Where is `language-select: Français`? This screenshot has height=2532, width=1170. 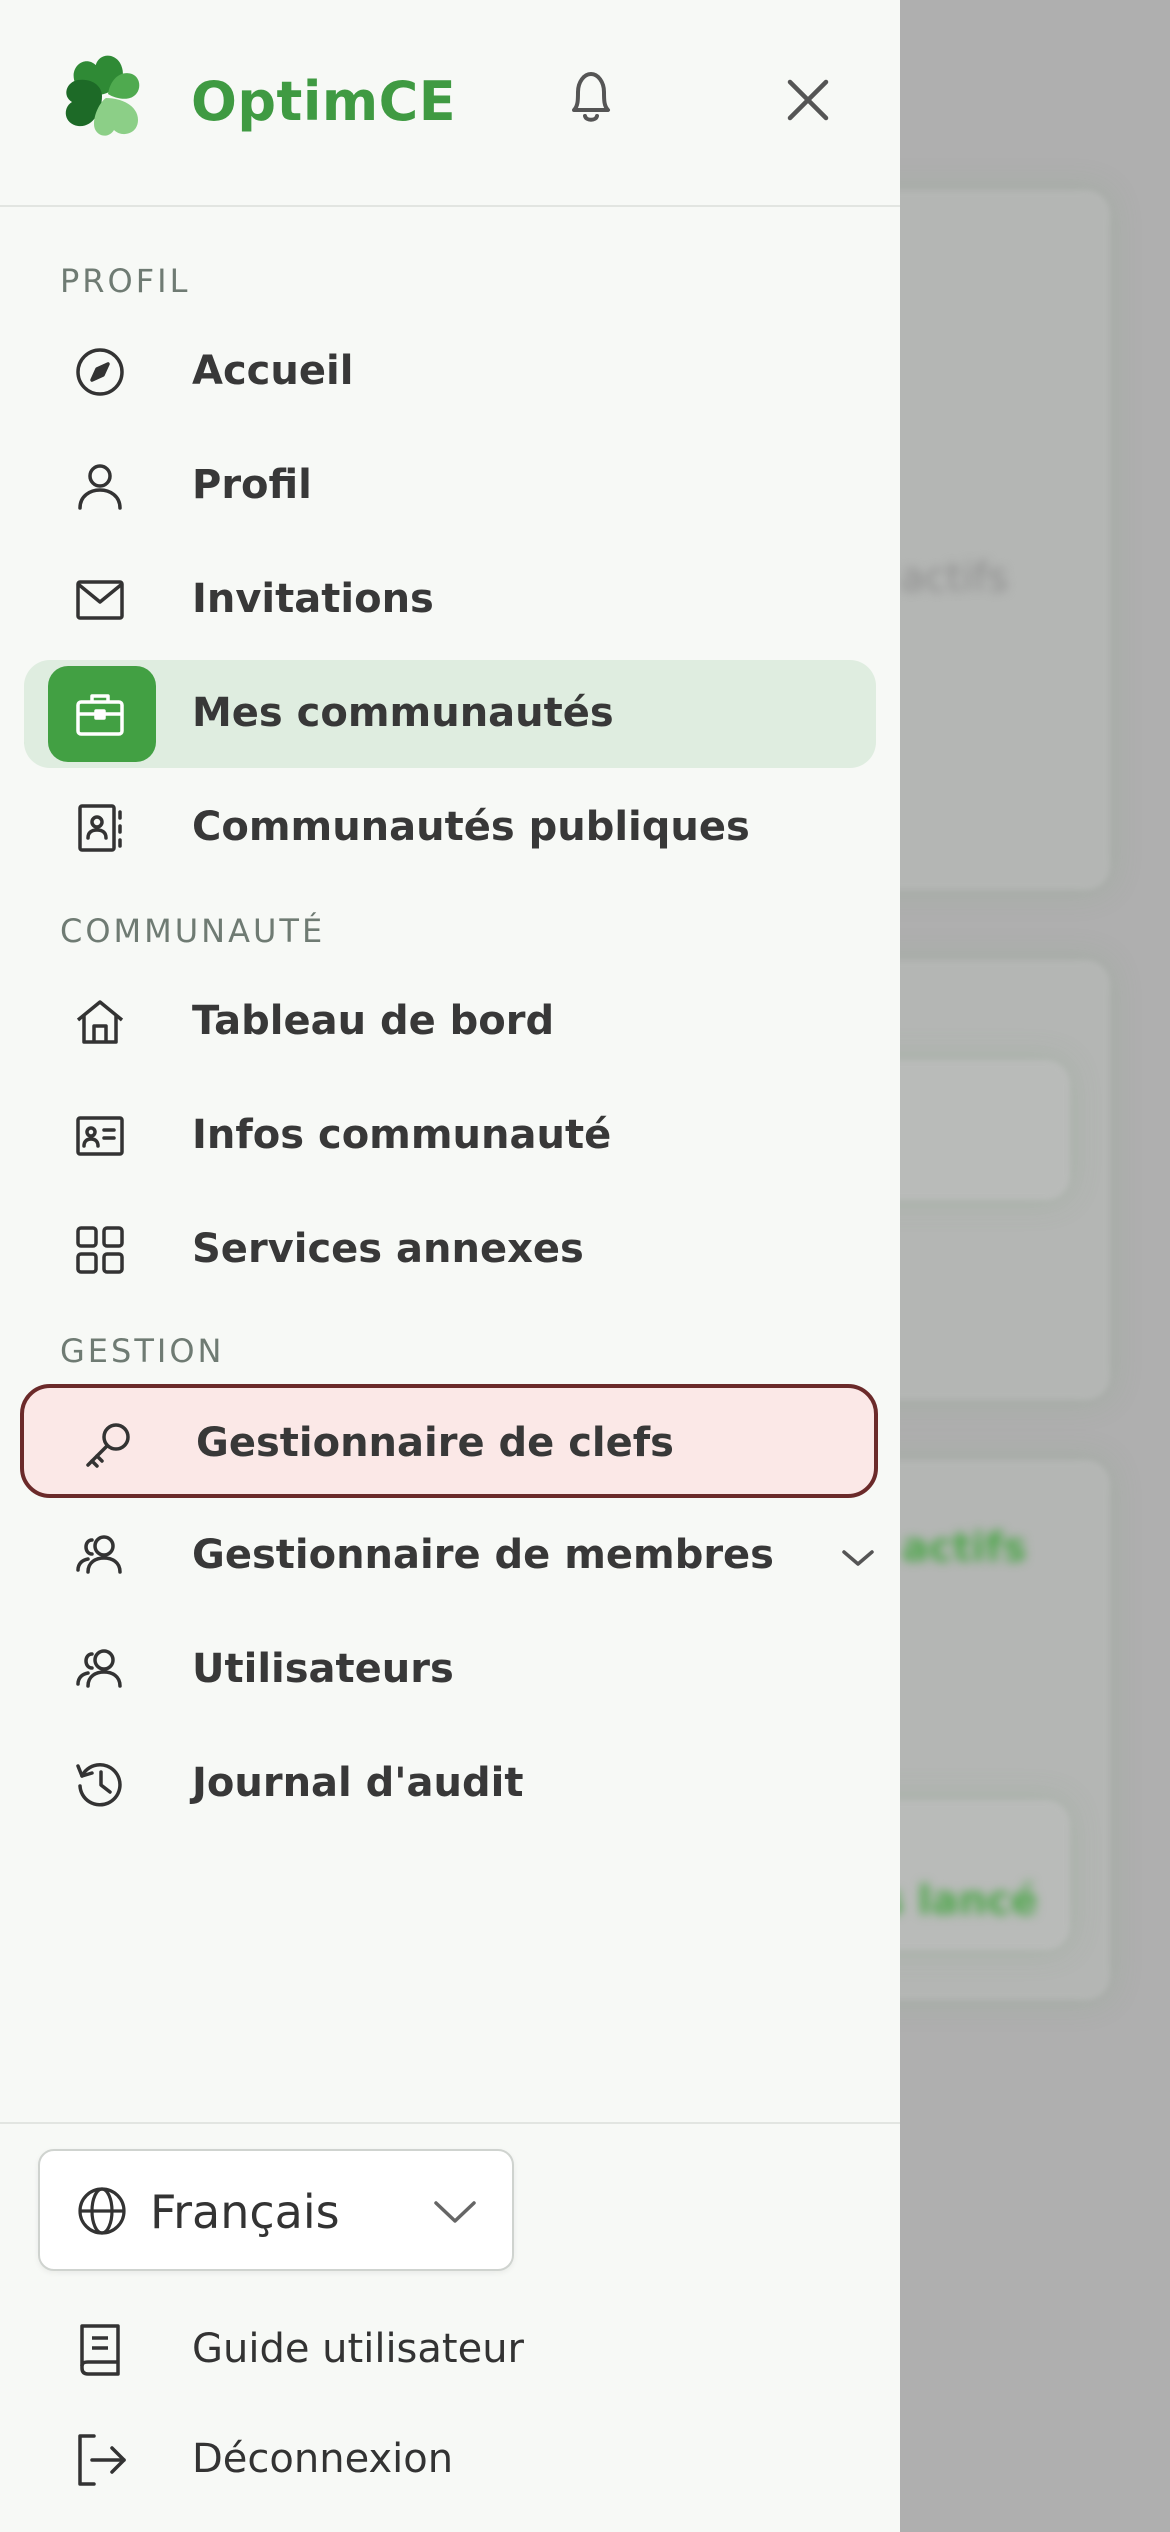 language-select: Français is located at coordinates (276, 2210).